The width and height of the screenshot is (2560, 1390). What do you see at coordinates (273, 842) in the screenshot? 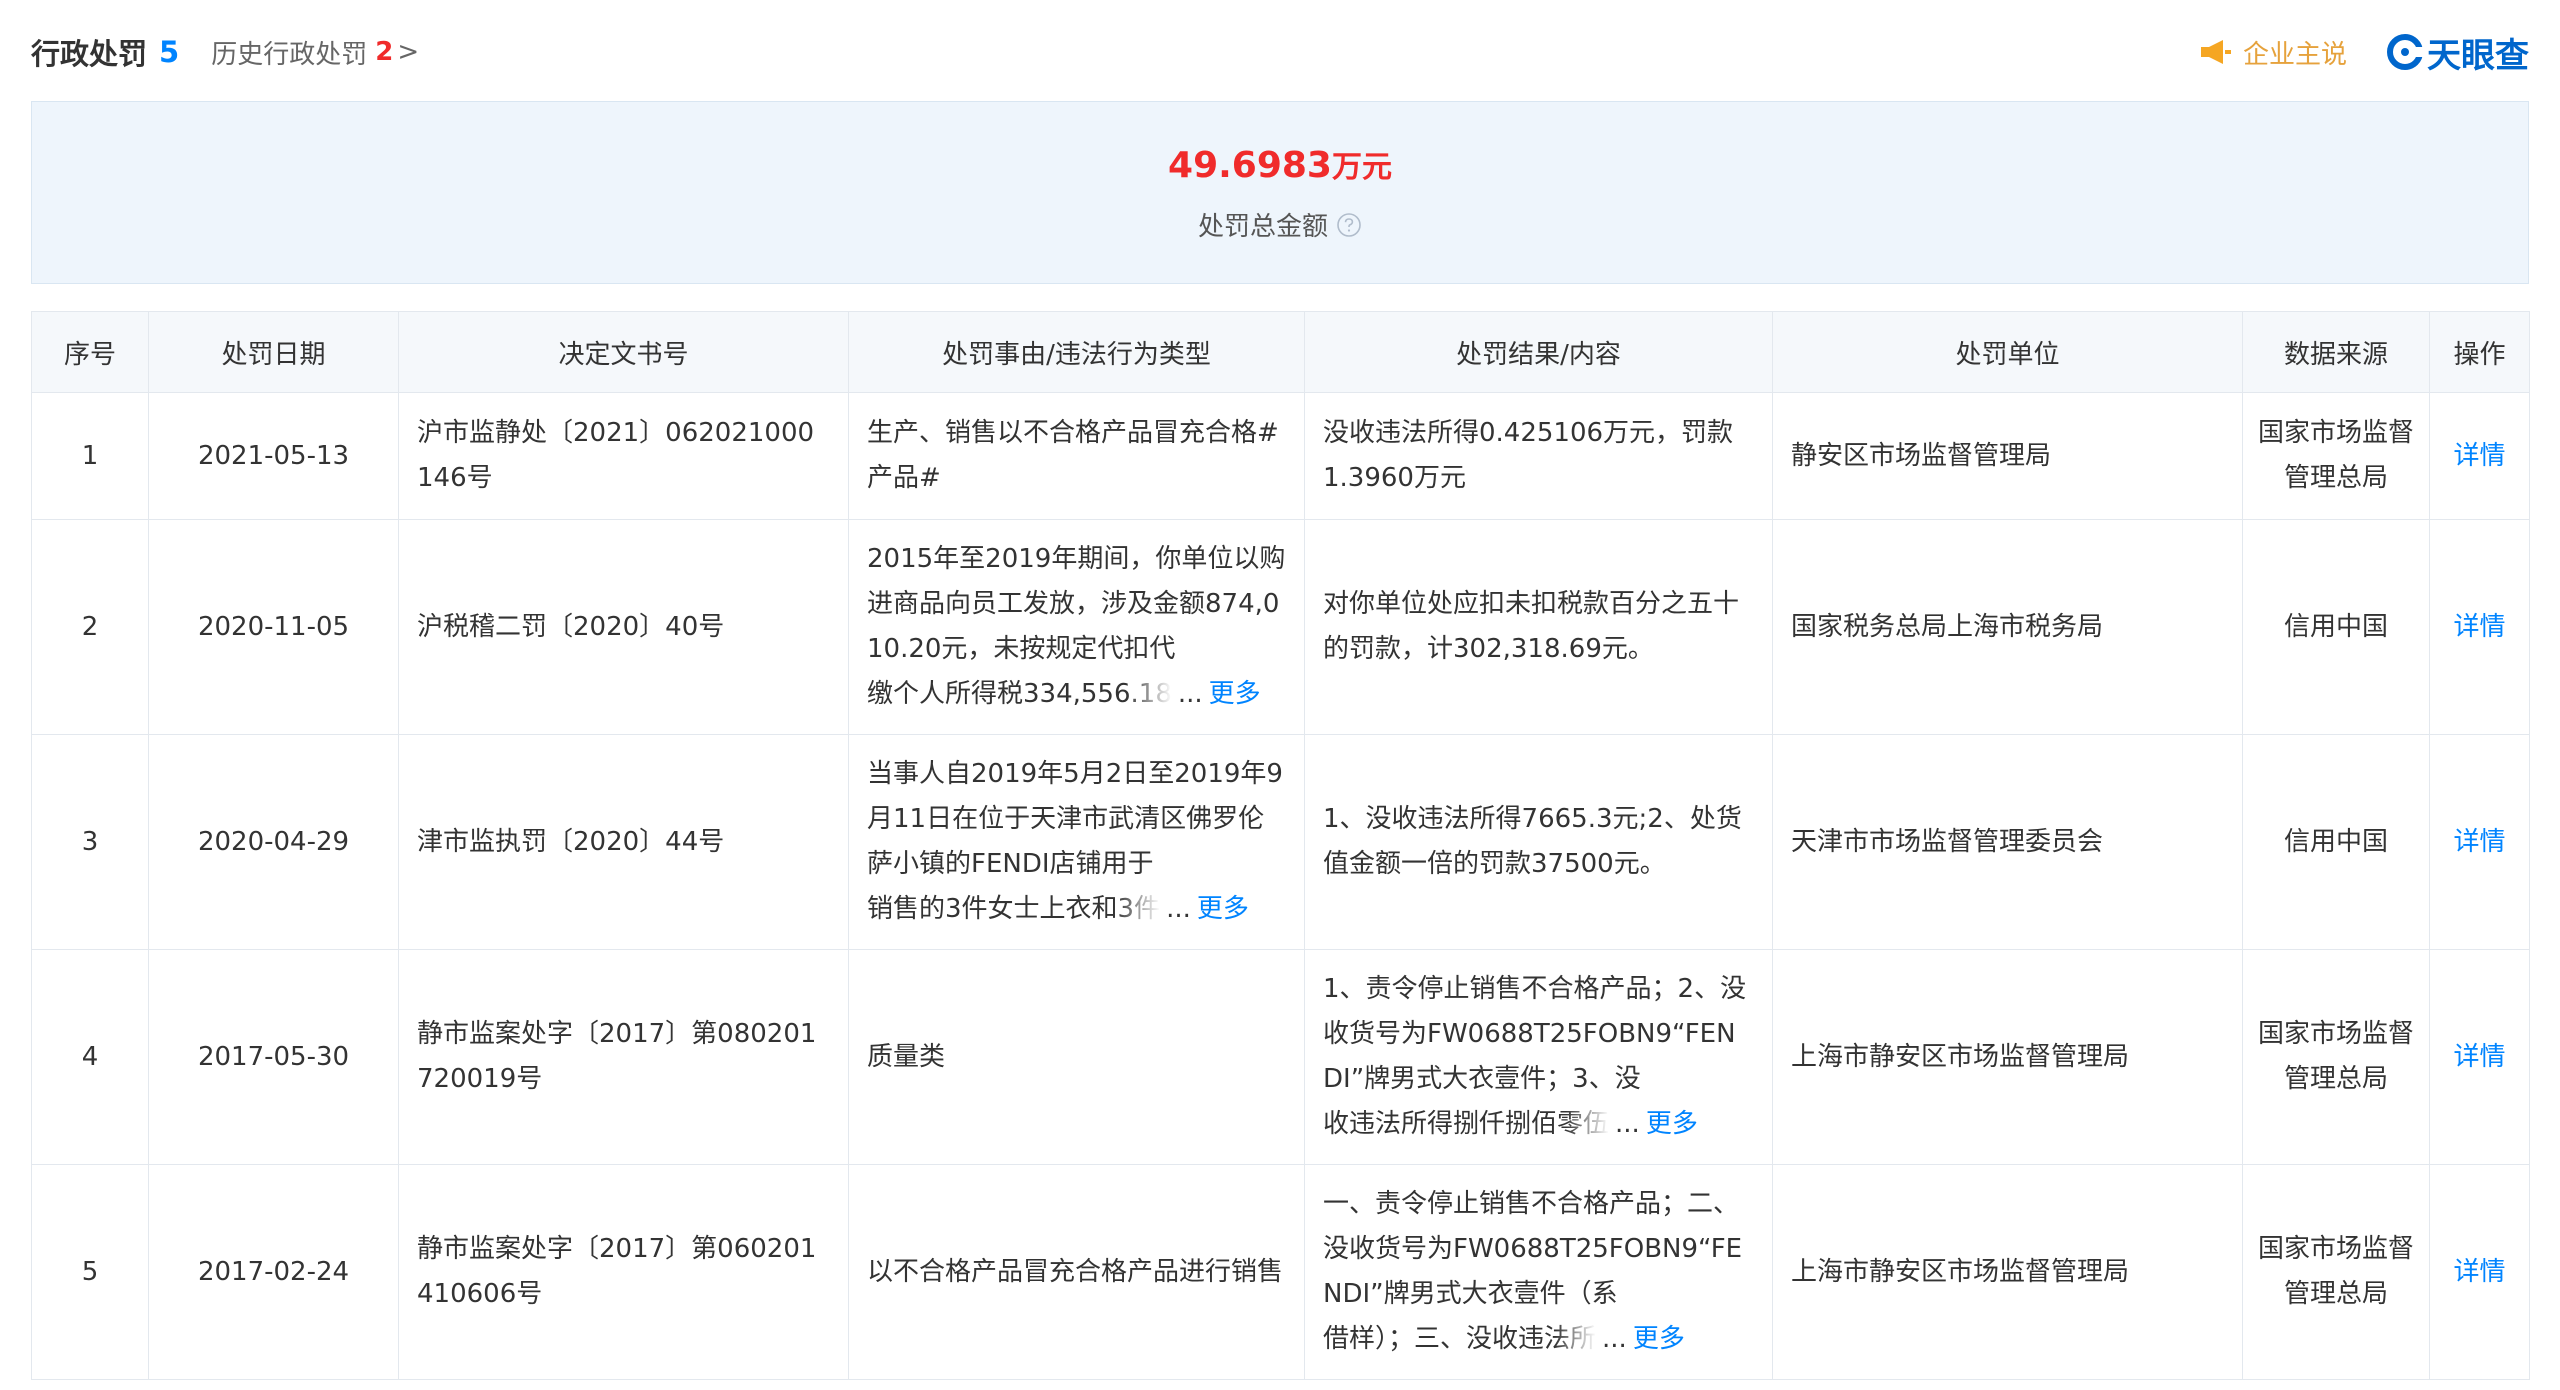
I see `cell-date: 2020-04-29` at bounding box center [273, 842].